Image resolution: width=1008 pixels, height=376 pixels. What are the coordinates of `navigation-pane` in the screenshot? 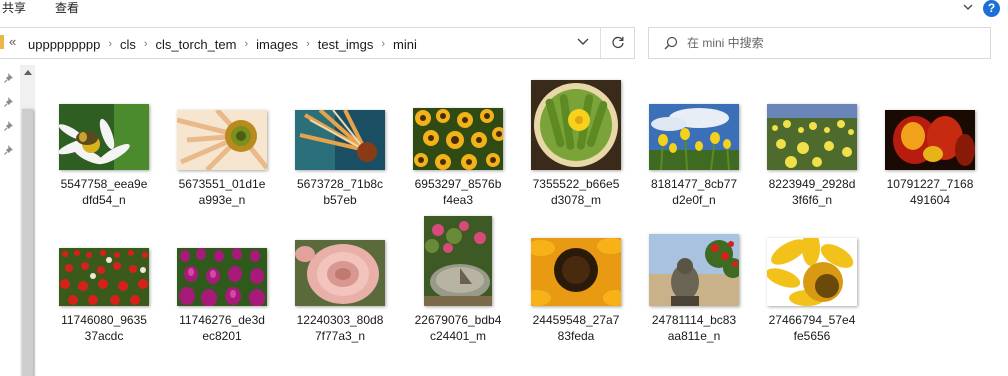 It's located at (10, 220).